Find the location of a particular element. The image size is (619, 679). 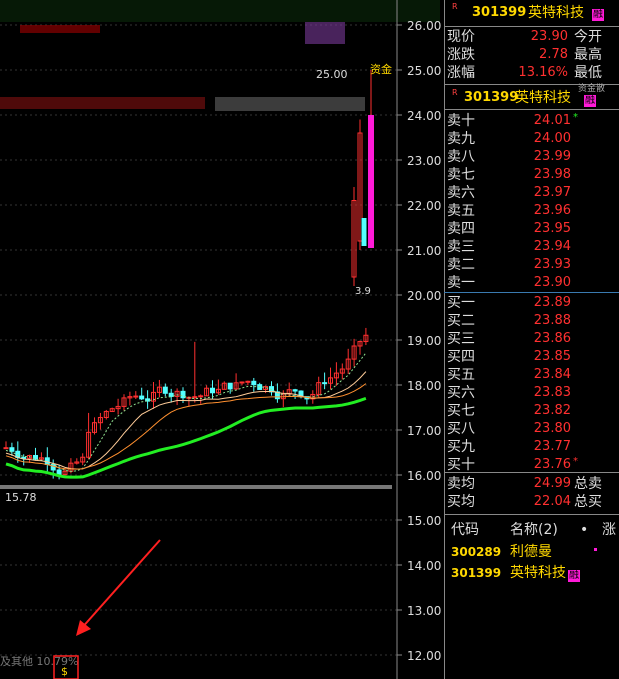

sell-price: 24.00 is located at coordinates (552, 138).